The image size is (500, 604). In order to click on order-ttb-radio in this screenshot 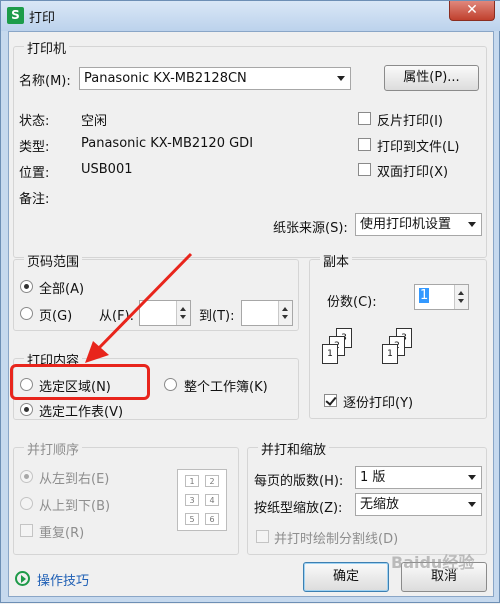, I will do `click(26, 503)`.